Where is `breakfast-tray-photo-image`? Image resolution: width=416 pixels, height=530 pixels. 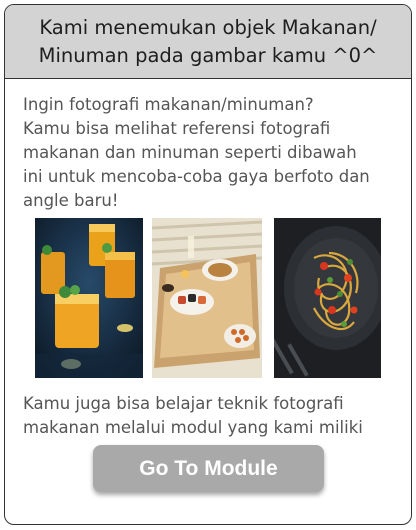
breakfast-tray-photo-image is located at coordinates (207, 298).